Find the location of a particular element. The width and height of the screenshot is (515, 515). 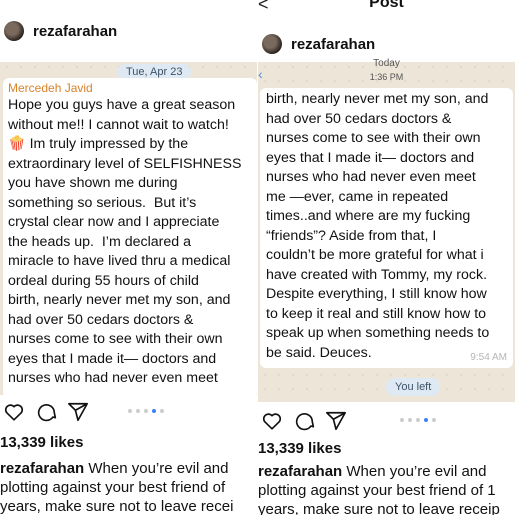

chat-day-label: Today is located at coordinates (386, 63).